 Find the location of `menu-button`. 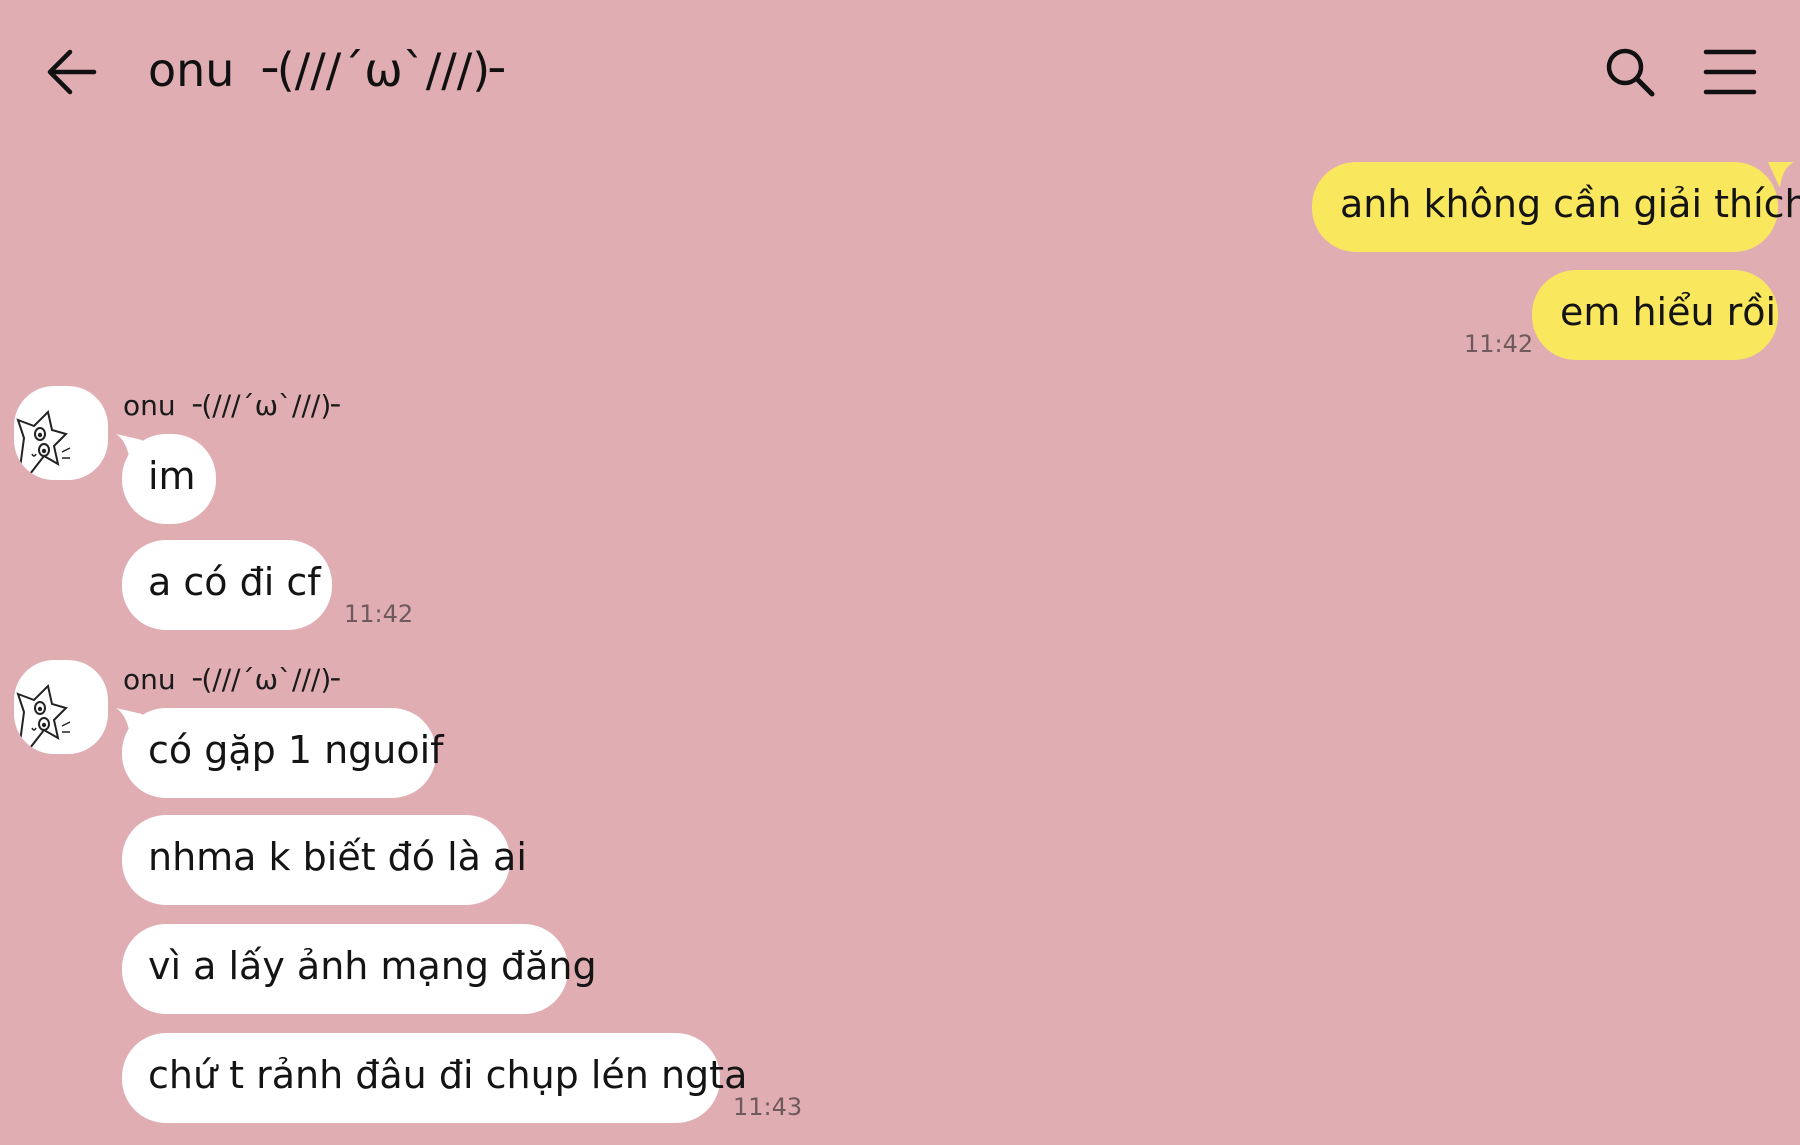

menu-button is located at coordinates (1730, 72).